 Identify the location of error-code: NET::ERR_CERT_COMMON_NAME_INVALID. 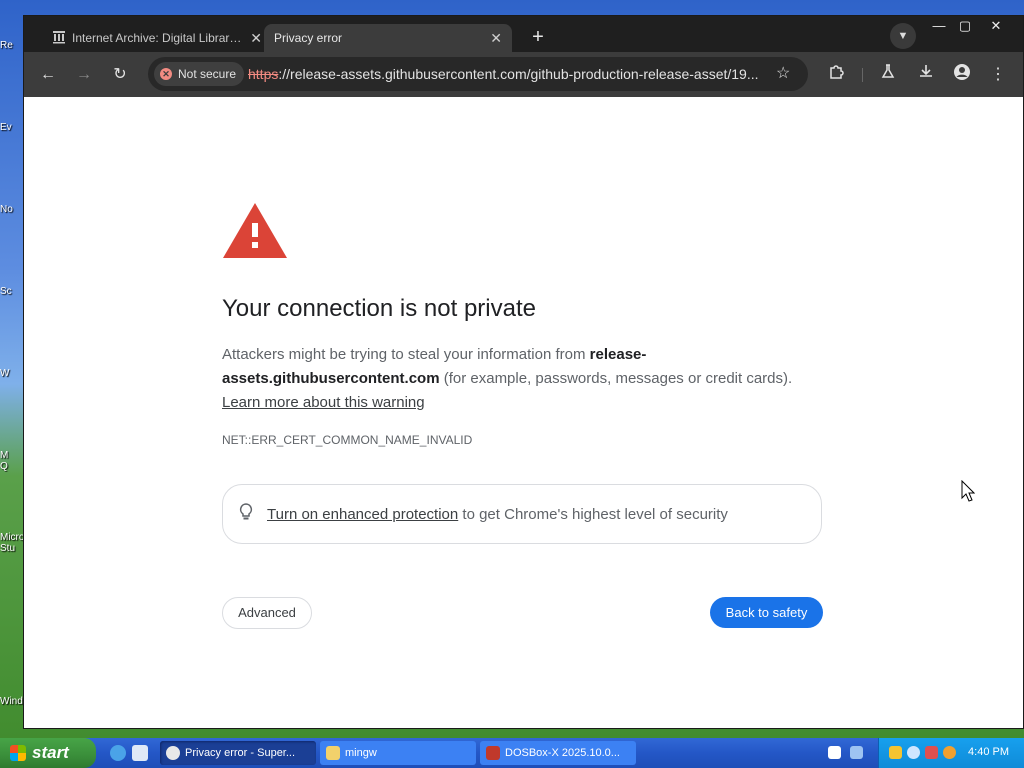
(347, 440).